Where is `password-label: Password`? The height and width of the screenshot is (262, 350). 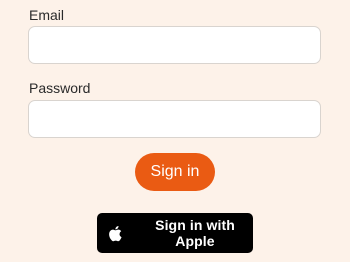
password-label: Password is located at coordinates (60, 88).